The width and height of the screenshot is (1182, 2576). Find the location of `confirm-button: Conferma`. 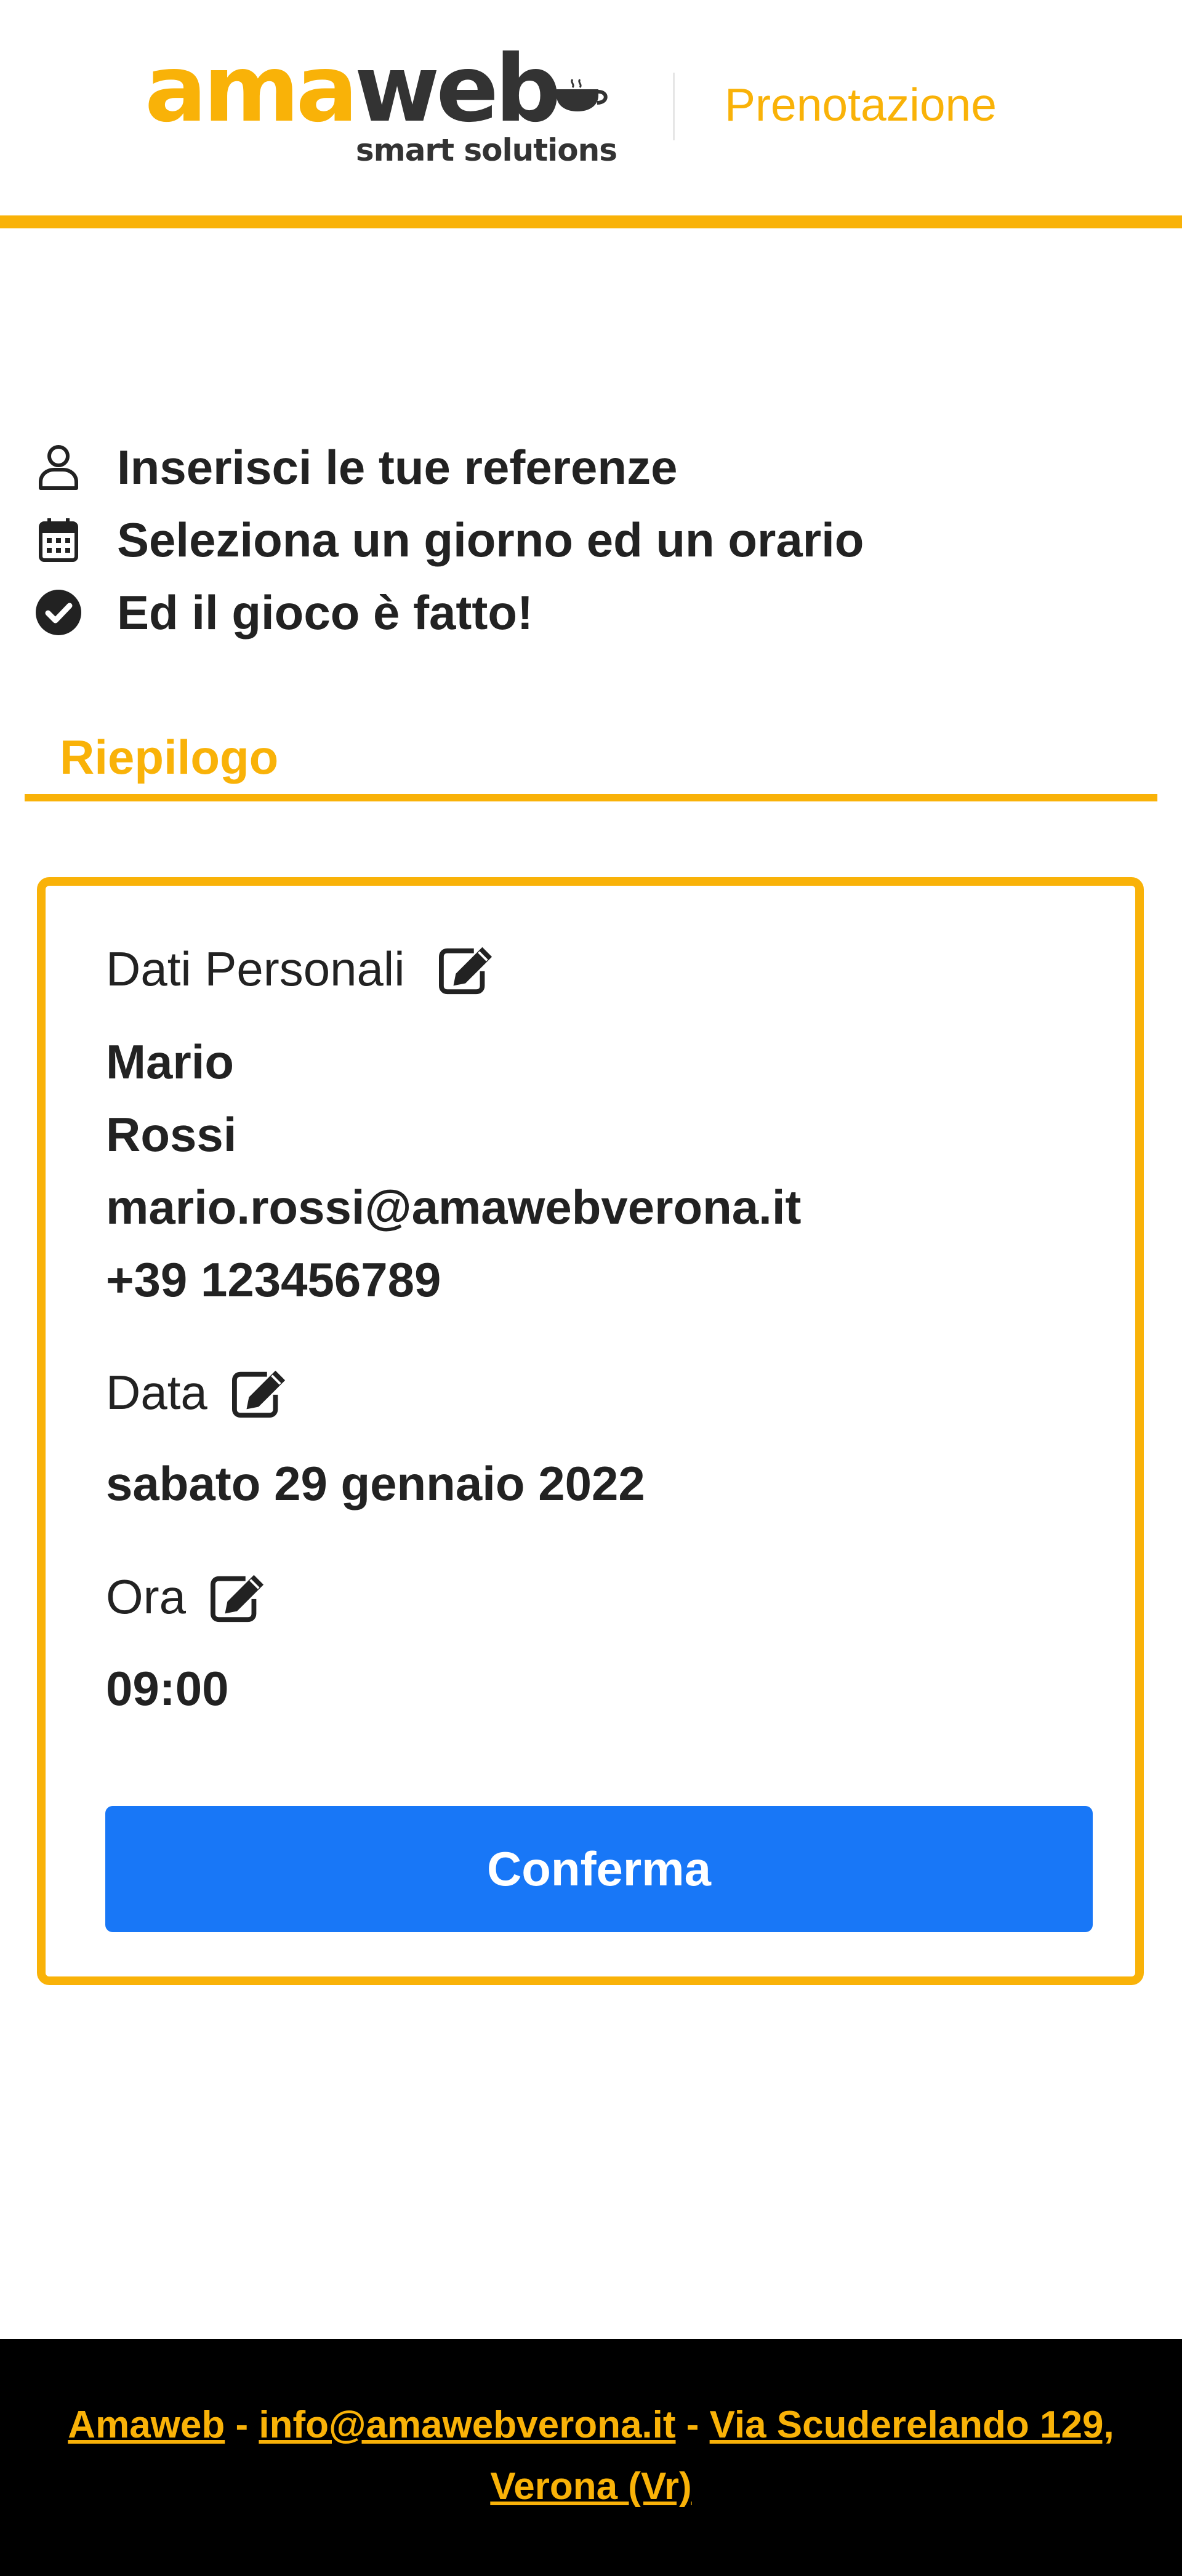

confirm-button: Conferma is located at coordinates (599, 1869).